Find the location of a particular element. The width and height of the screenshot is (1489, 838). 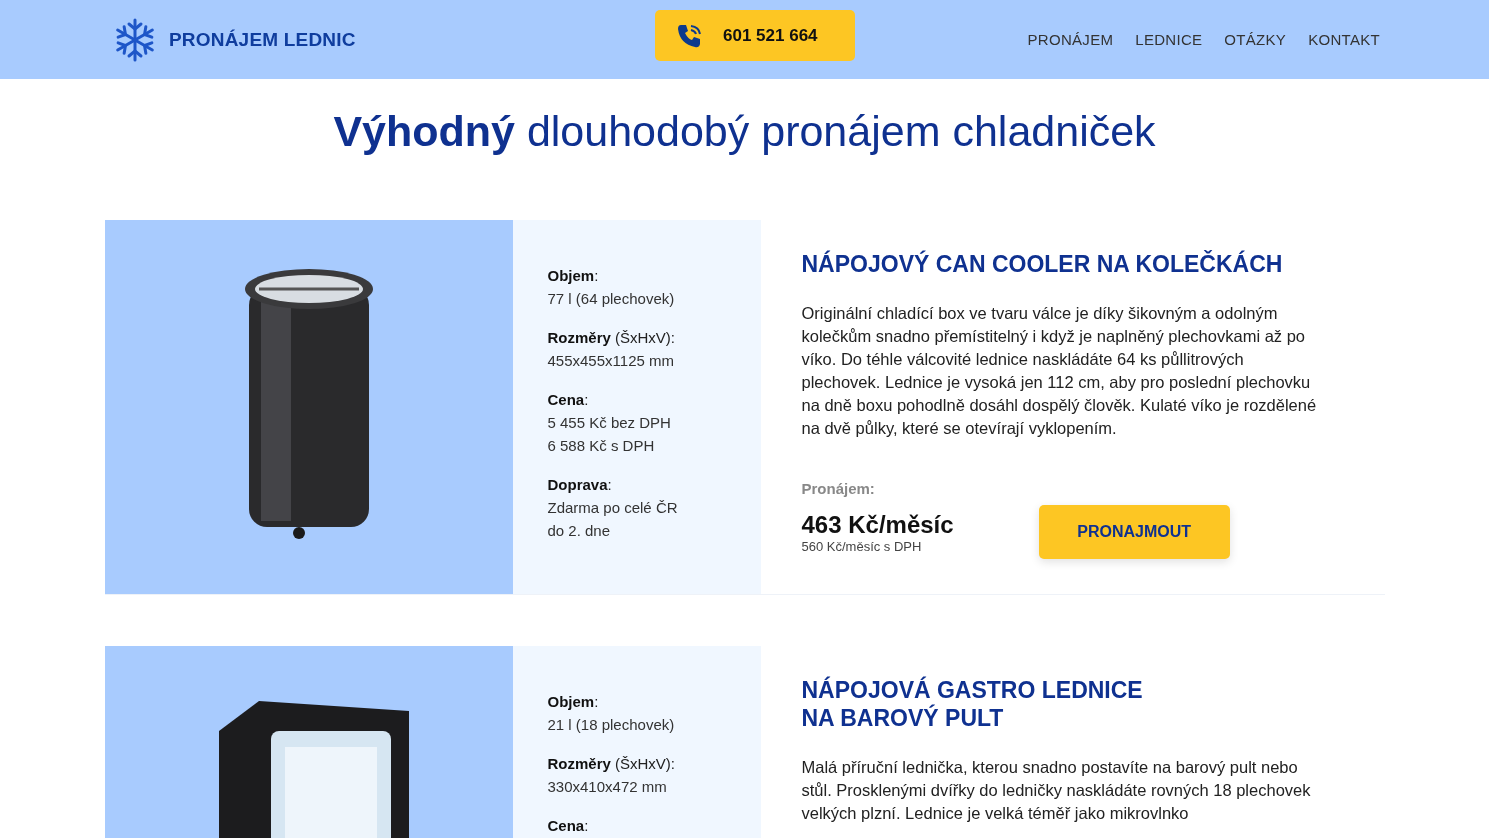

nav-link: PRONÁJEM is located at coordinates (1070, 39).